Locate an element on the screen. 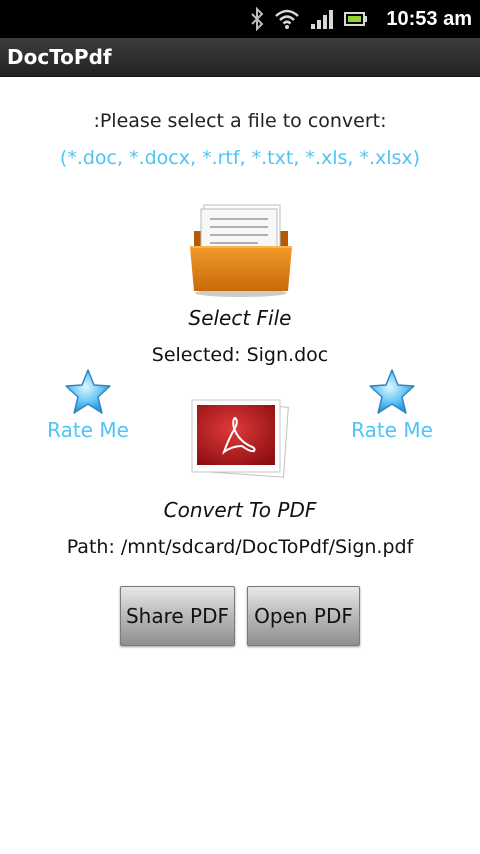 The width and height of the screenshot is (480, 854). output-path-text: Path: /mnt/sdcard/DocToPdf/Sign.pdf is located at coordinates (240, 547).